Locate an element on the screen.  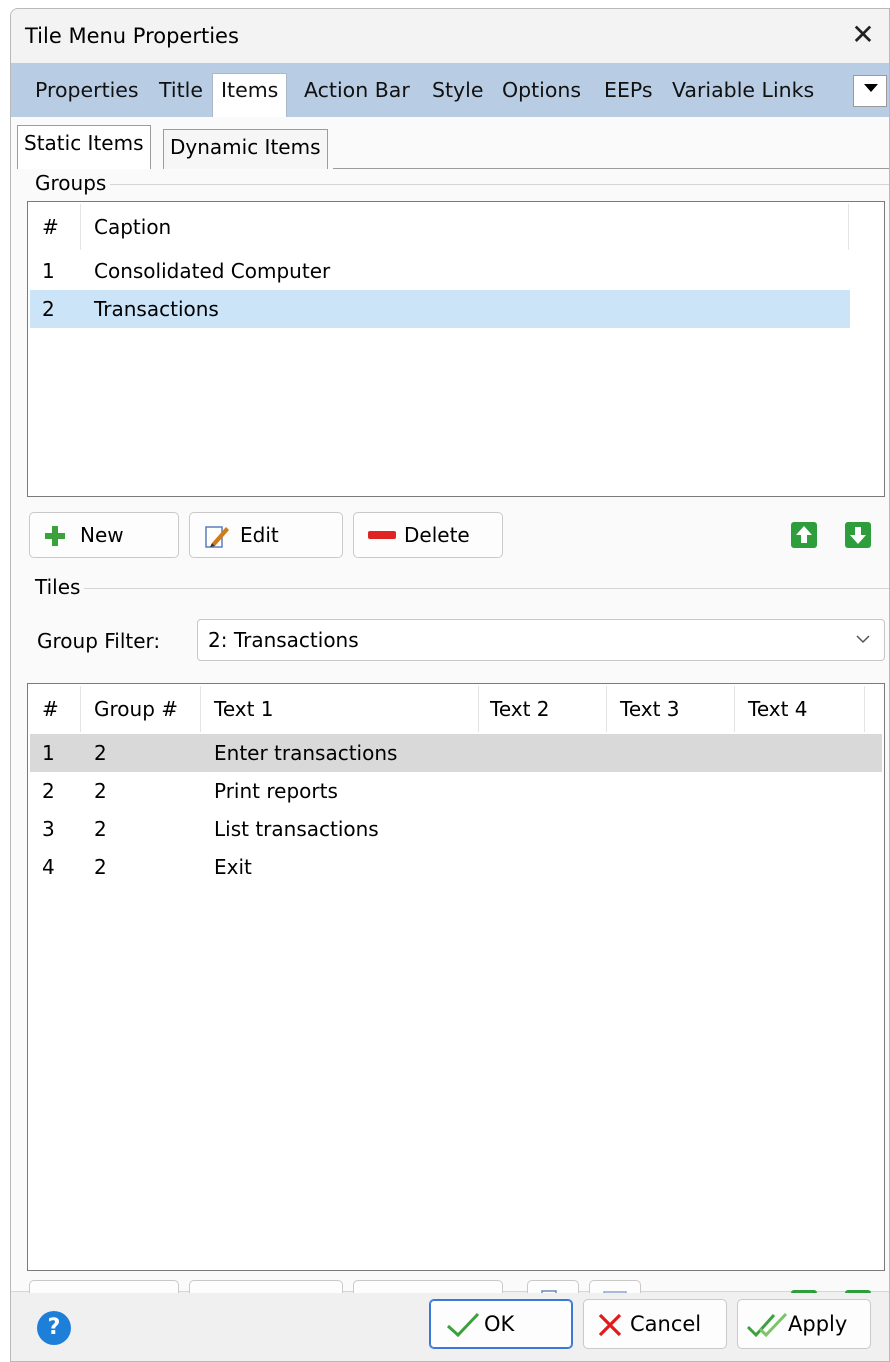
groups-delete-button: Delete is located at coordinates (428, 535).